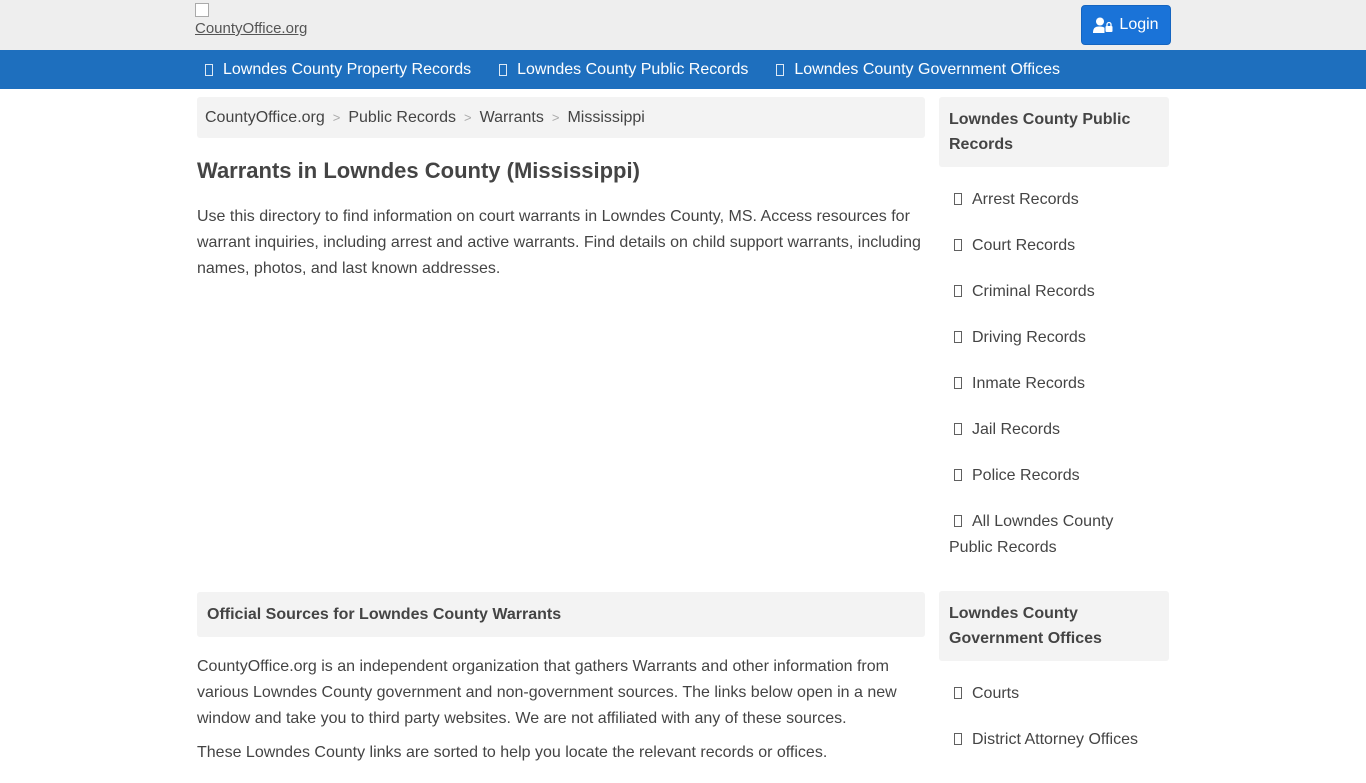 This screenshot has width=1366, height=783. I want to click on sidebar-item-driving-records: Driving Records, so click(1054, 338).